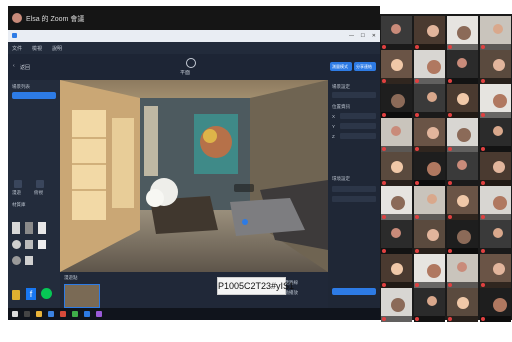 The height and width of the screenshot is (342, 512). What do you see at coordinates (354, 95) in the screenshot?
I see `settings-row` at bounding box center [354, 95].